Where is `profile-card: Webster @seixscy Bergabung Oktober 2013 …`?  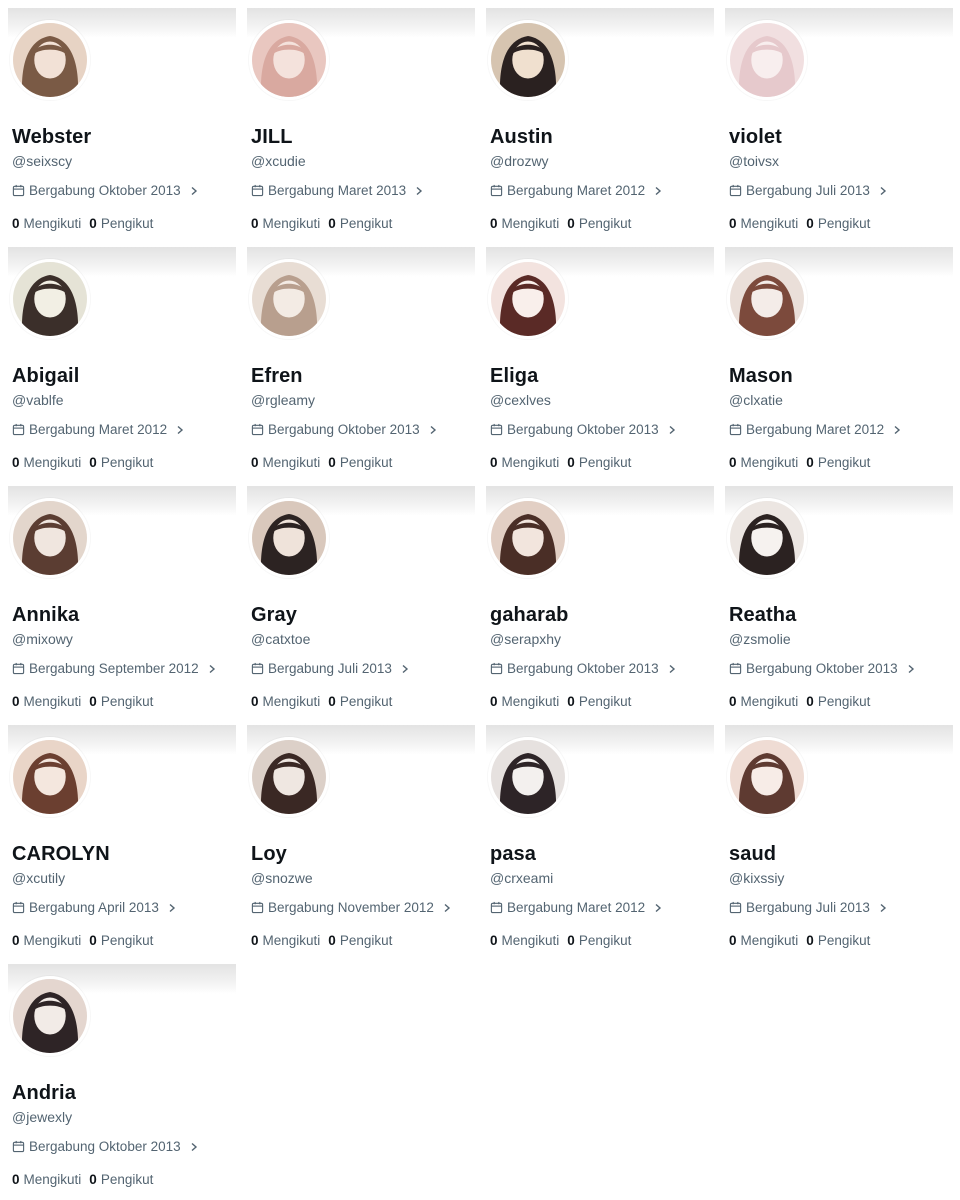 profile-card: Webster @seixscy Bergabung Oktober 2013 … is located at coordinates (122, 124).